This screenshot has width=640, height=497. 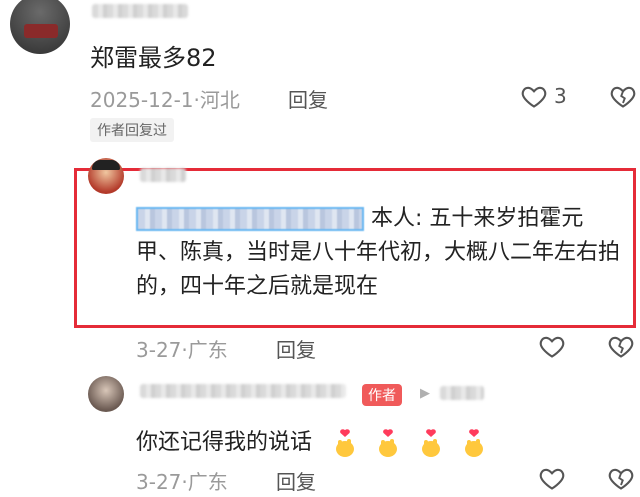 What do you see at coordinates (462, 393) in the screenshot?
I see `replied-username-blurred` at bounding box center [462, 393].